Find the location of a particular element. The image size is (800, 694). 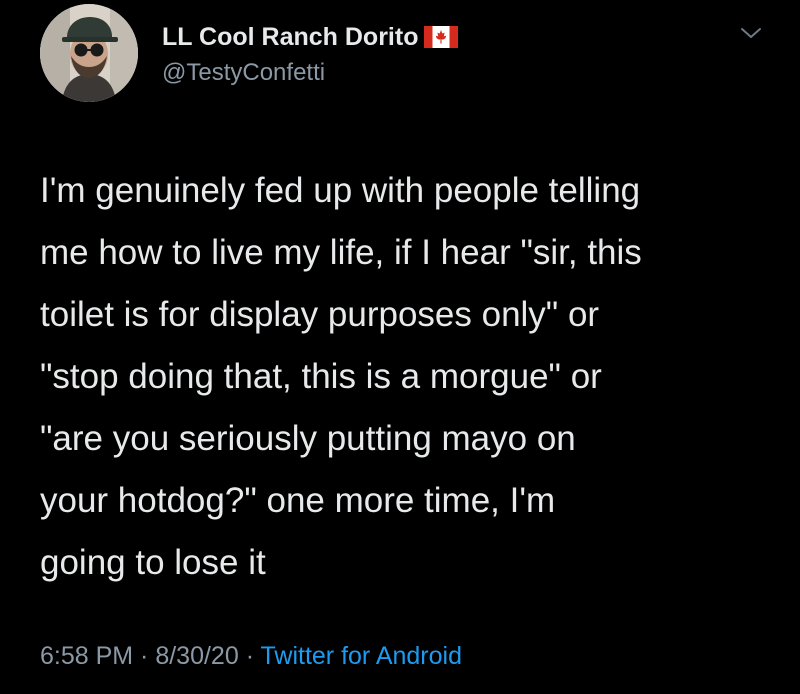

display-name: LL Cool Ranch Dorito is located at coordinates (290, 37).